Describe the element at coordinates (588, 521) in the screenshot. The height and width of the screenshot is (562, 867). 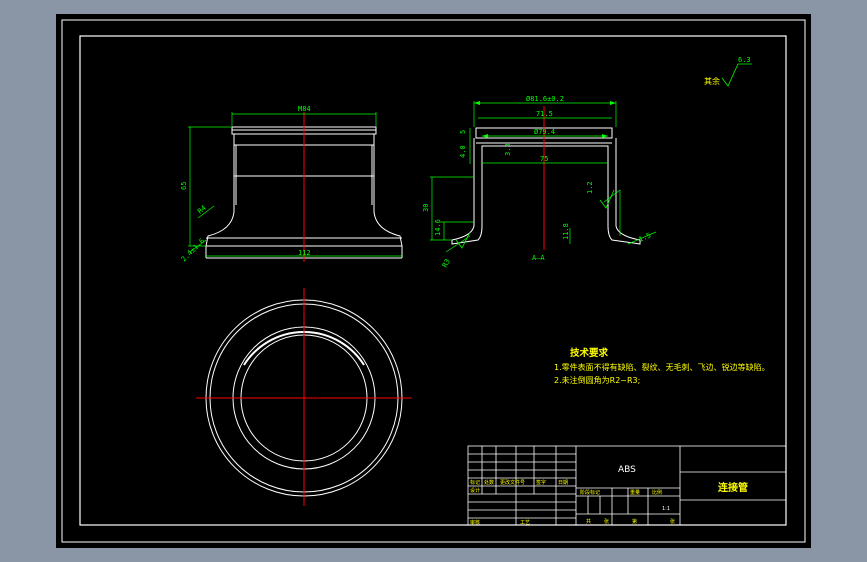
I see `tb-sheets: 共` at that location.